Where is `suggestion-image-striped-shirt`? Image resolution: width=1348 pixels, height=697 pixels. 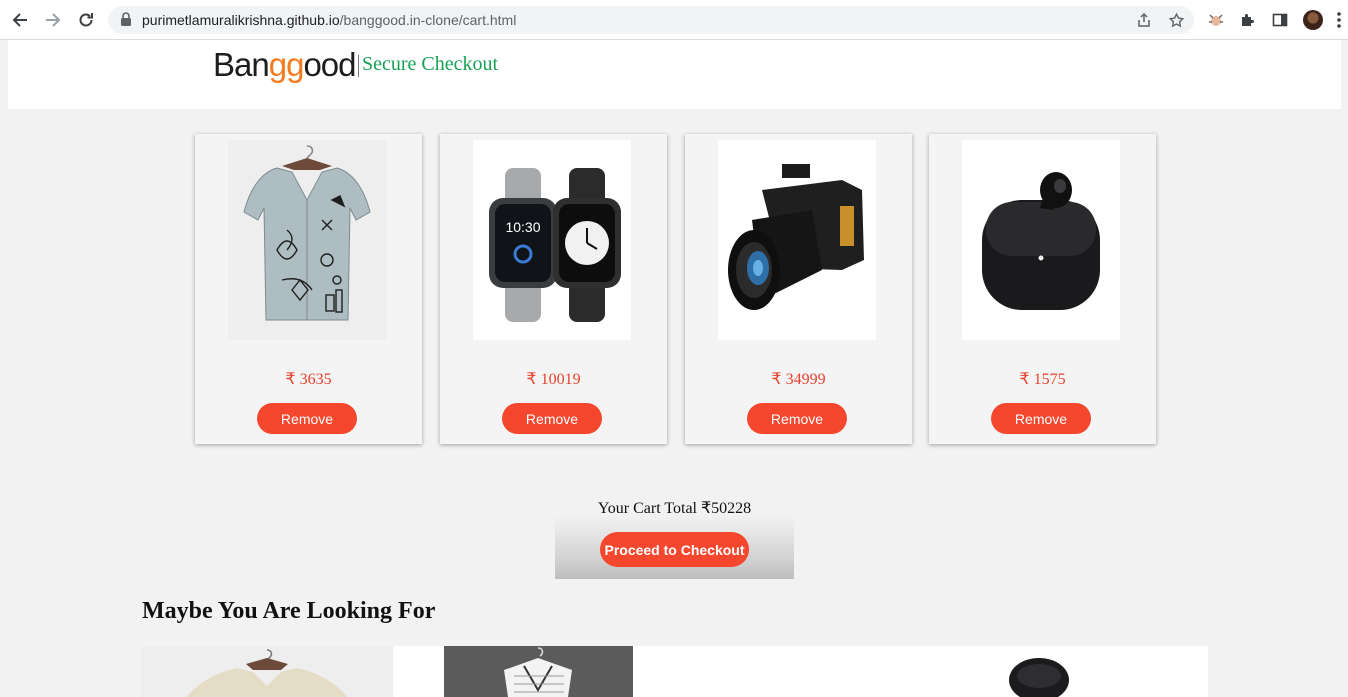 suggestion-image-striped-shirt is located at coordinates (538, 671).